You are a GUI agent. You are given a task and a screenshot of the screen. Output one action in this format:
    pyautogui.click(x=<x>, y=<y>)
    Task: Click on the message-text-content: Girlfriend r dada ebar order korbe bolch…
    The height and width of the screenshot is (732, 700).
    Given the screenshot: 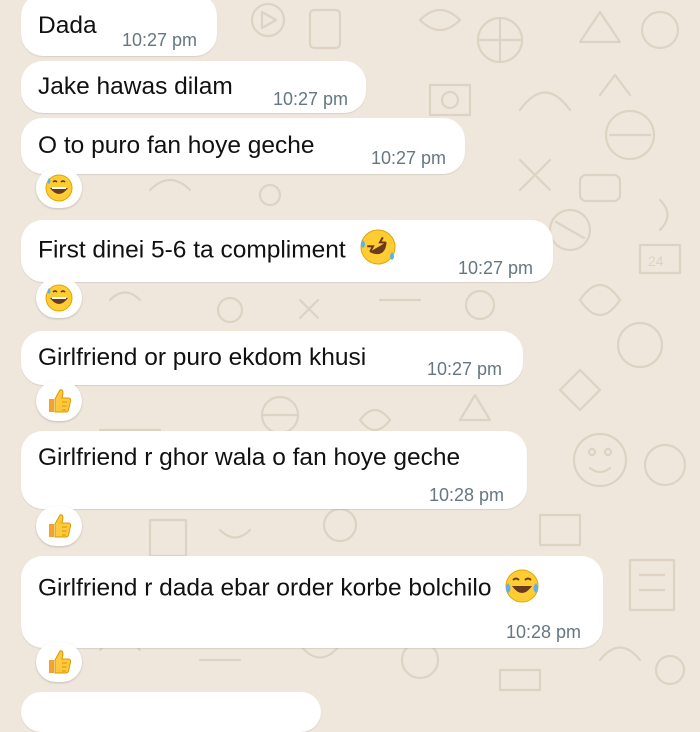 What is the action you would take?
    pyautogui.click(x=265, y=588)
    